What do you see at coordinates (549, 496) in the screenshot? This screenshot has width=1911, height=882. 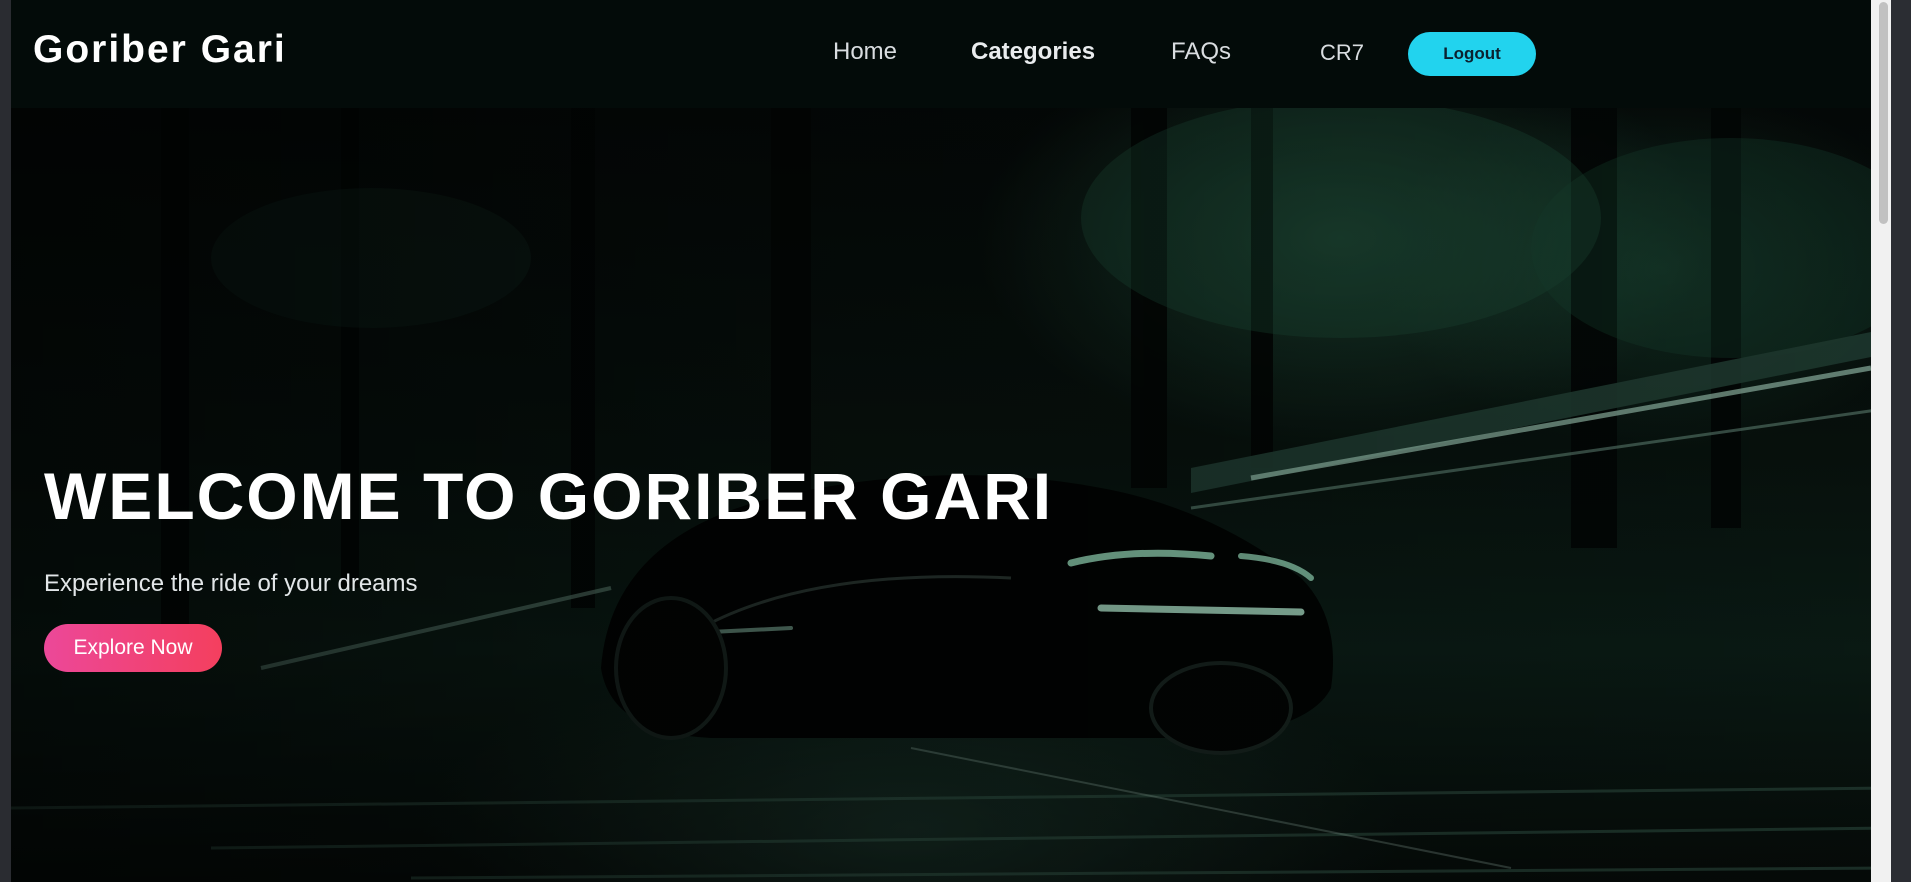 I see `hero-title: WELCOME TO GORIBER GARI` at bounding box center [549, 496].